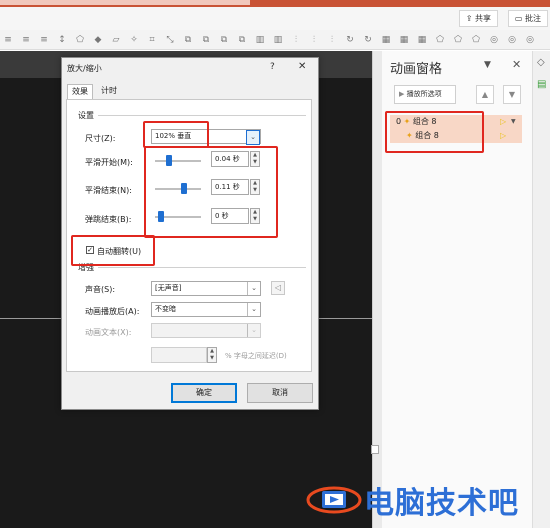 The width and height of the screenshot is (550, 528). What do you see at coordinates (334, 500) in the screenshot?
I see `watermark-logo` at bounding box center [334, 500].